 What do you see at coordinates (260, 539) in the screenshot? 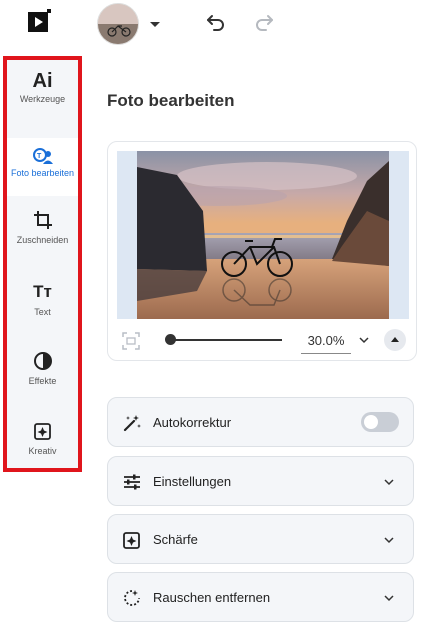
I see `panel-schaerfe: Schärfe` at bounding box center [260, 539].